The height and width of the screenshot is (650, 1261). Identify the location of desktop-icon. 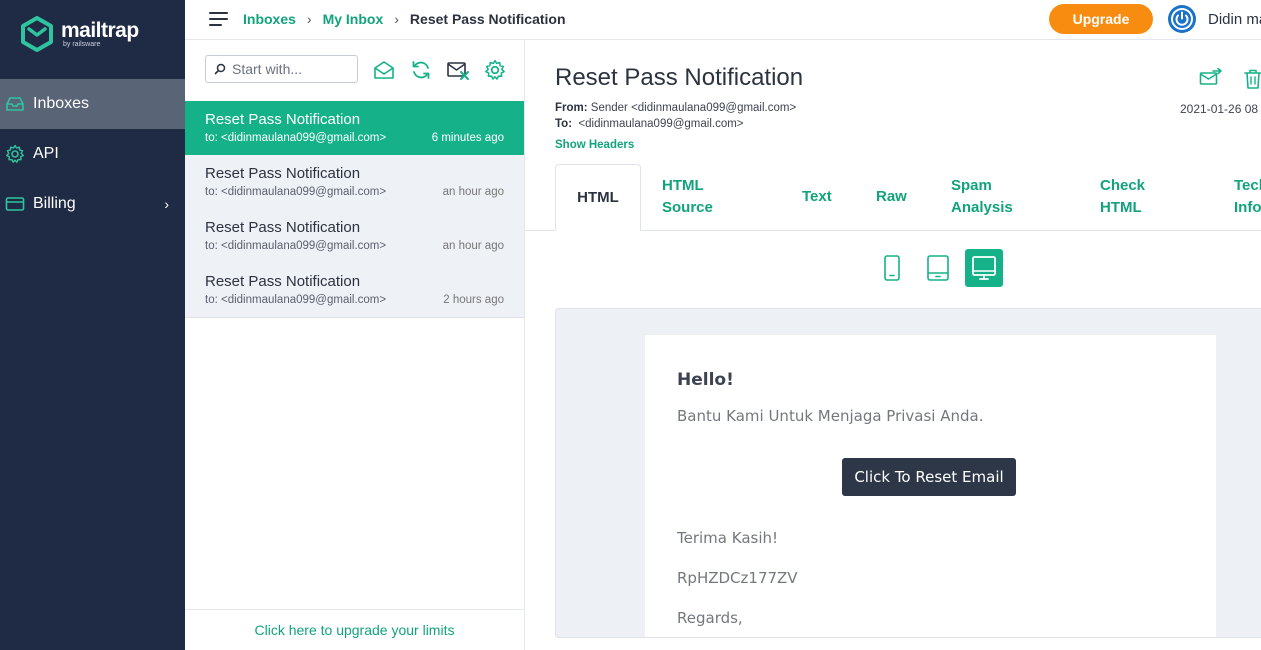
(984, 268).